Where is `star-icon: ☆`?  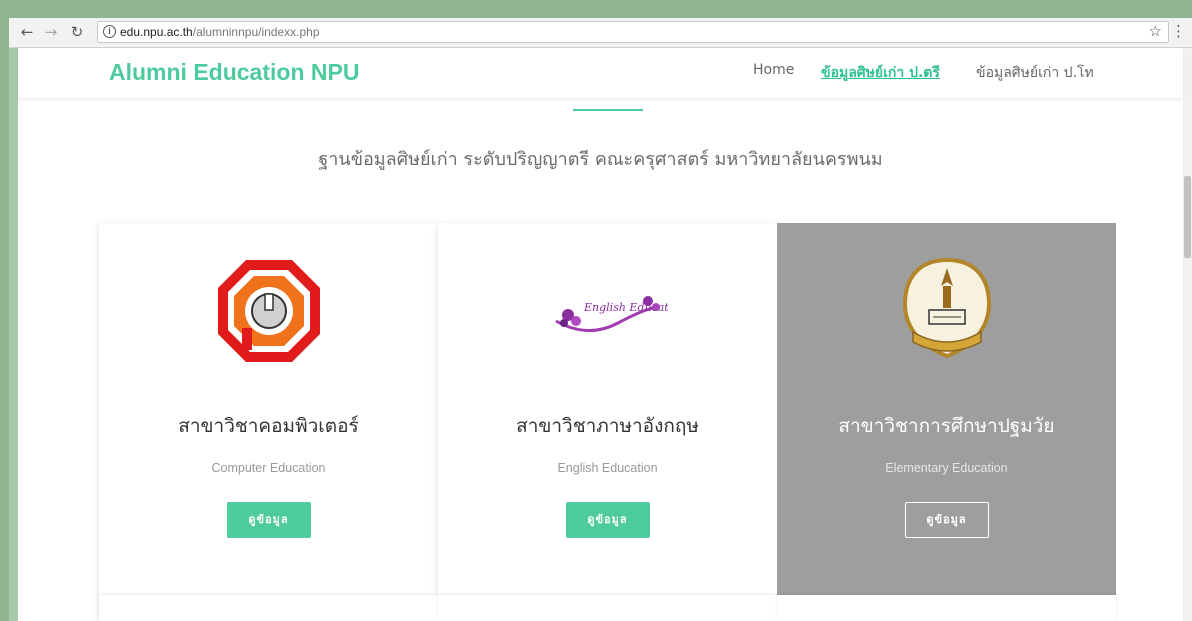
star-icon: ☆ is located at coordinates (1155, 31).